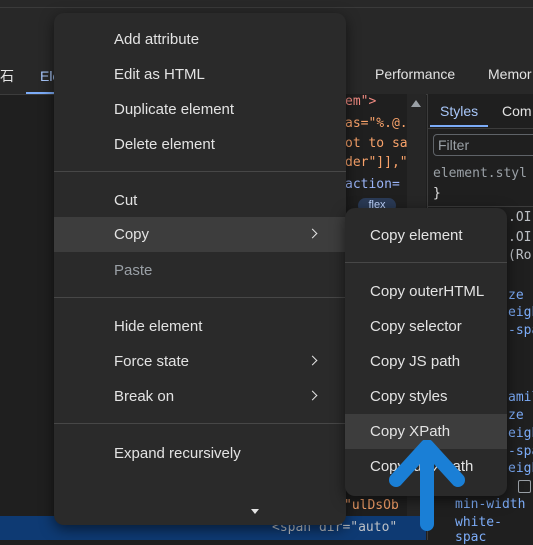 This screenshot has height=545, width=533. I want to click on menu-item-label: Copy element, so click(416, 235).